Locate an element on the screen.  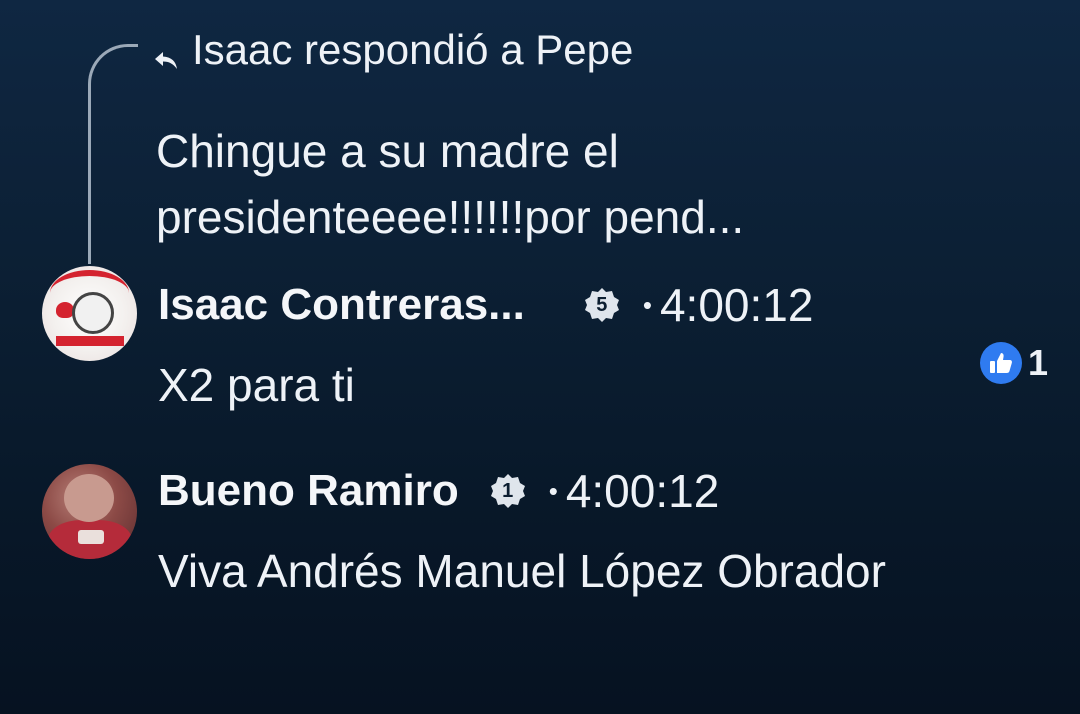
reaction-summary: 1 is located at coordinates (1013, 363).